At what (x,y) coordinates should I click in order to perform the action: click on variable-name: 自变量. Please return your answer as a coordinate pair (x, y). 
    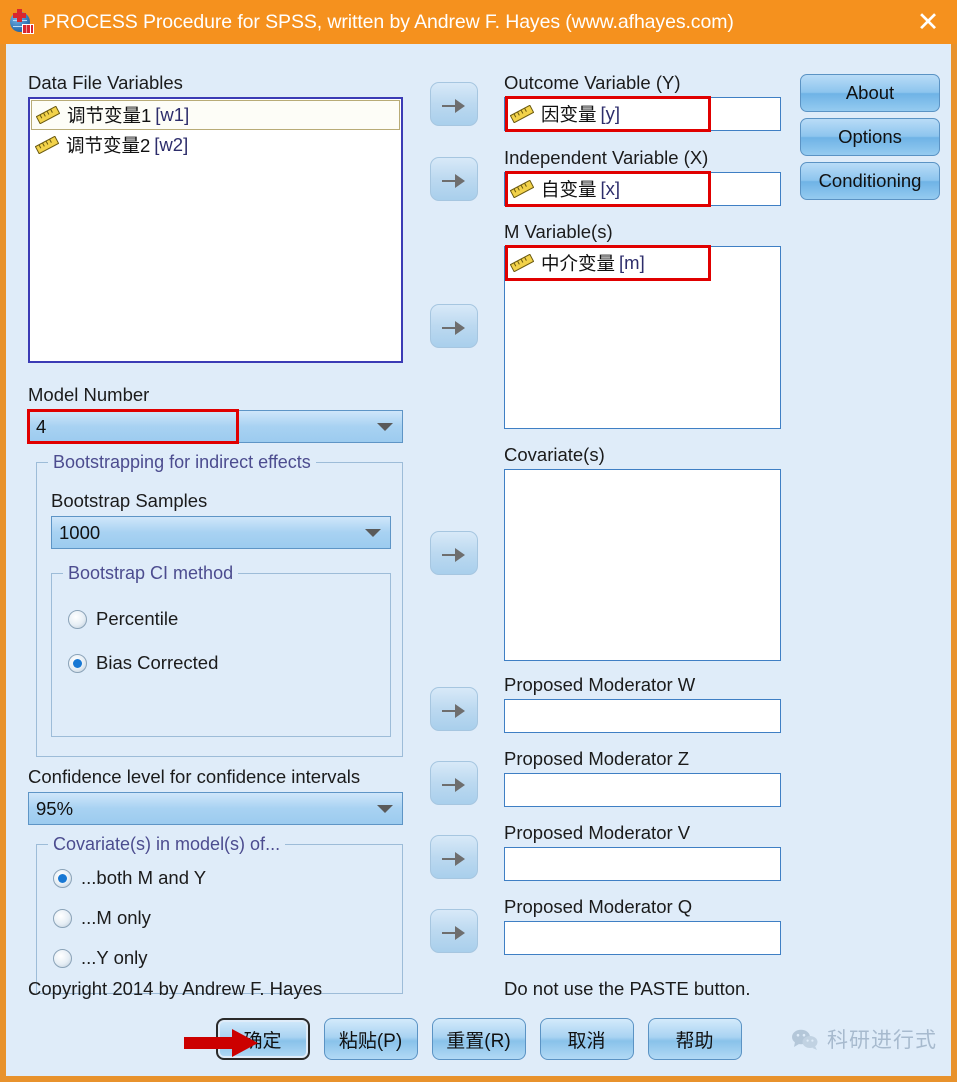
    Looking at the image, I should click on (569, 189).